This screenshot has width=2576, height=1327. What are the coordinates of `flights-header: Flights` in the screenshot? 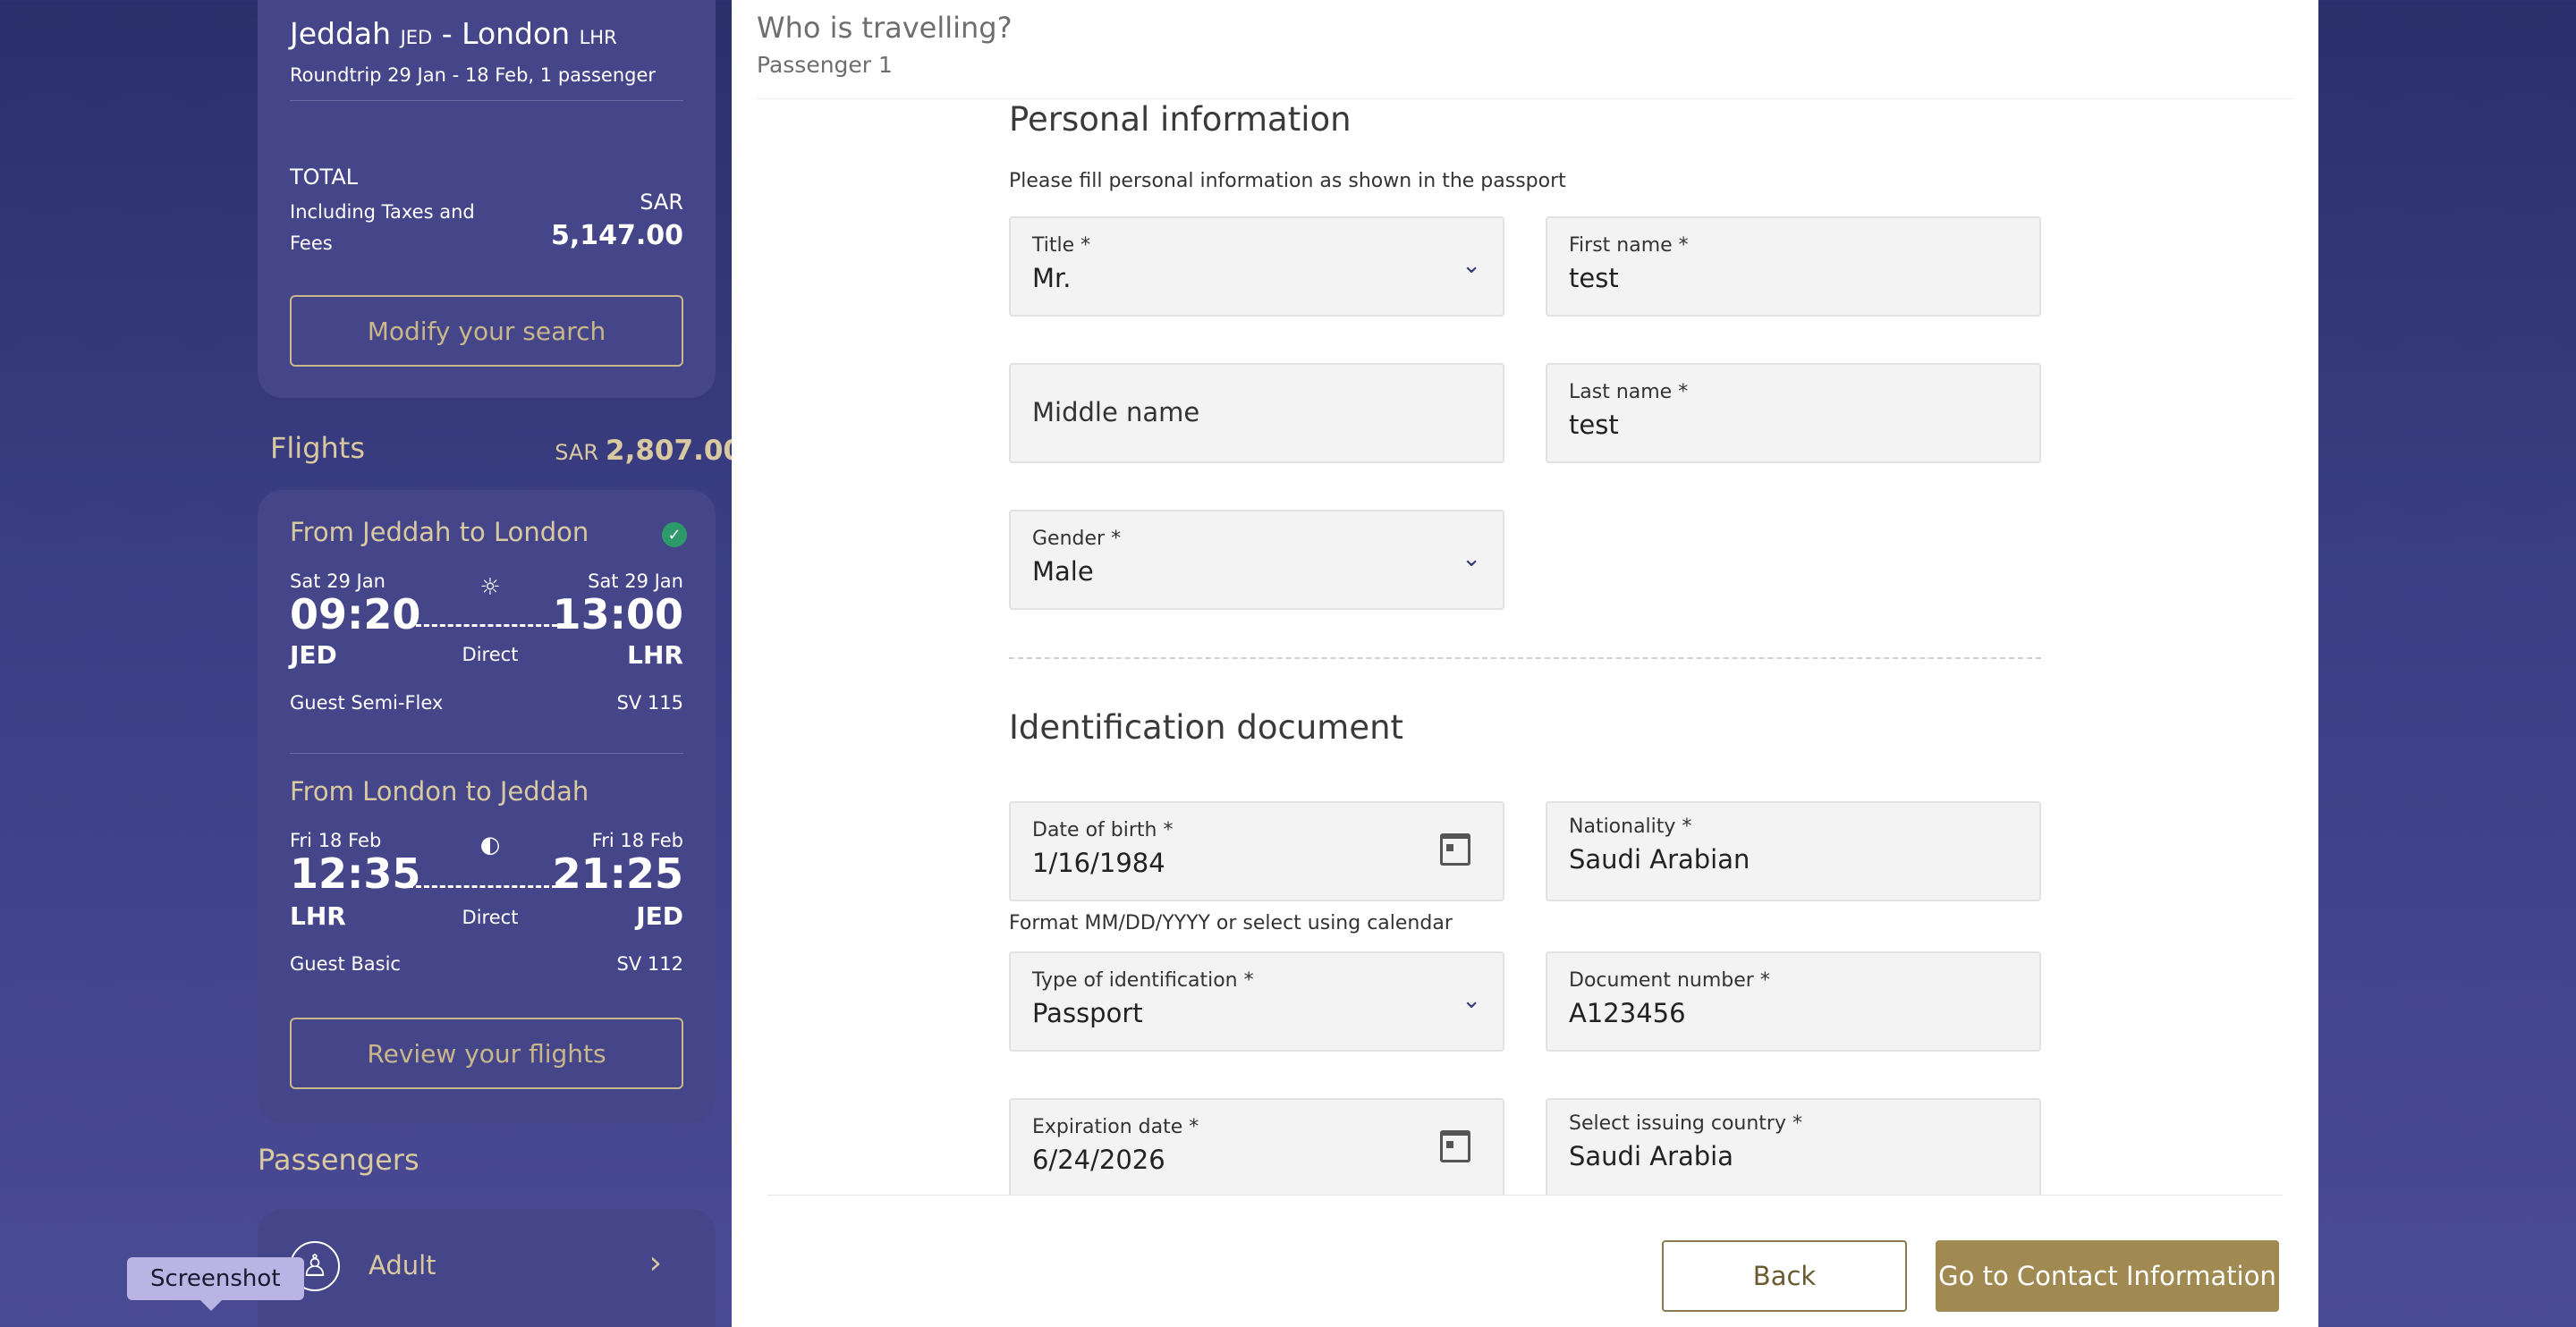 It's located at (317, 448).